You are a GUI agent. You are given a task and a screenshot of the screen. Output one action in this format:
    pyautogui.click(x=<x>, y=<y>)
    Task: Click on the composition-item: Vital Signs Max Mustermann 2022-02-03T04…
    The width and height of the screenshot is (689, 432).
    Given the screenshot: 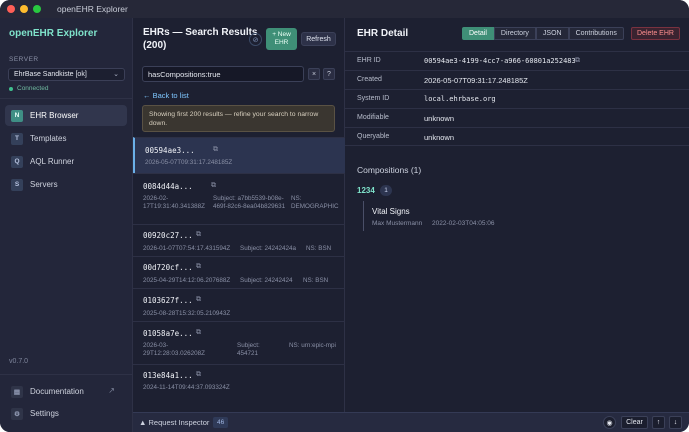 What is the action you would take?
    pyautogui.click(x=429, y=216)
    